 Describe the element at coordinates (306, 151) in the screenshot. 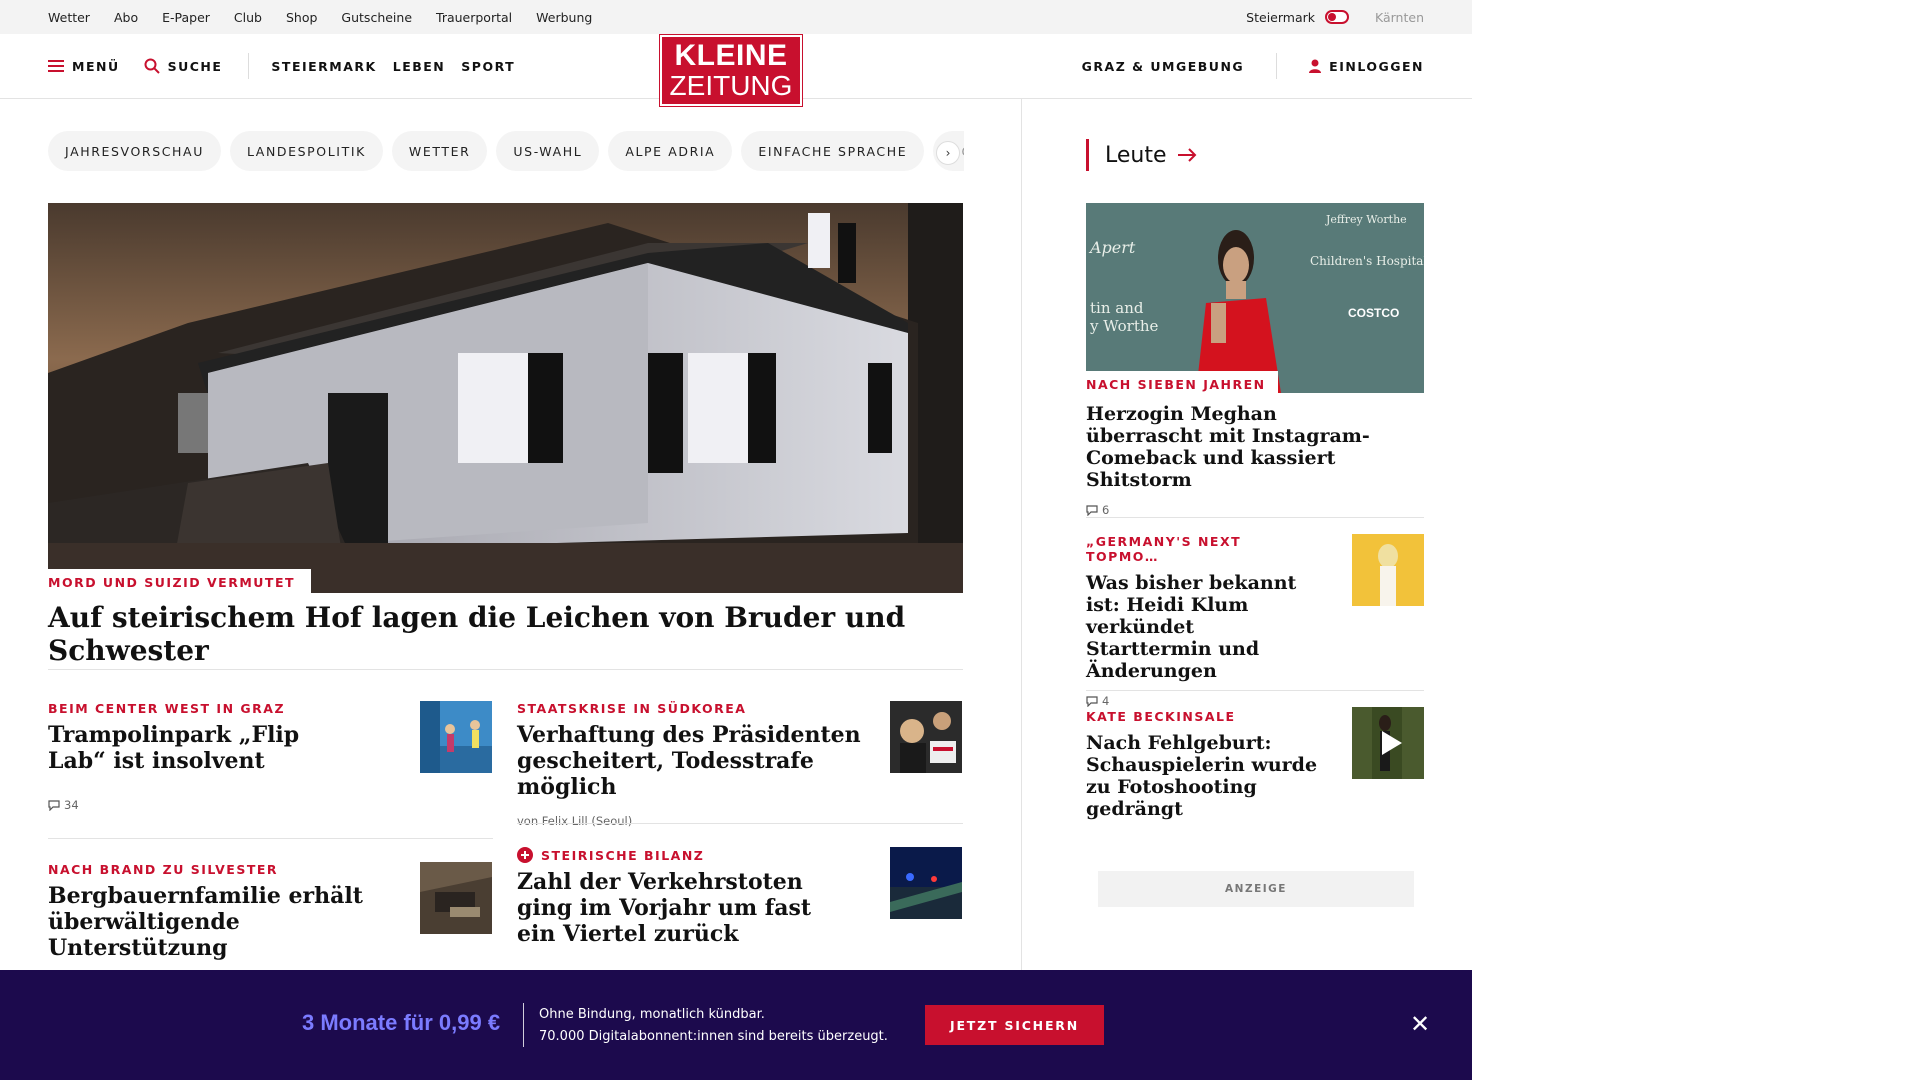

I see `chip-landespolitik: LANDESPOLITIK` at that location.